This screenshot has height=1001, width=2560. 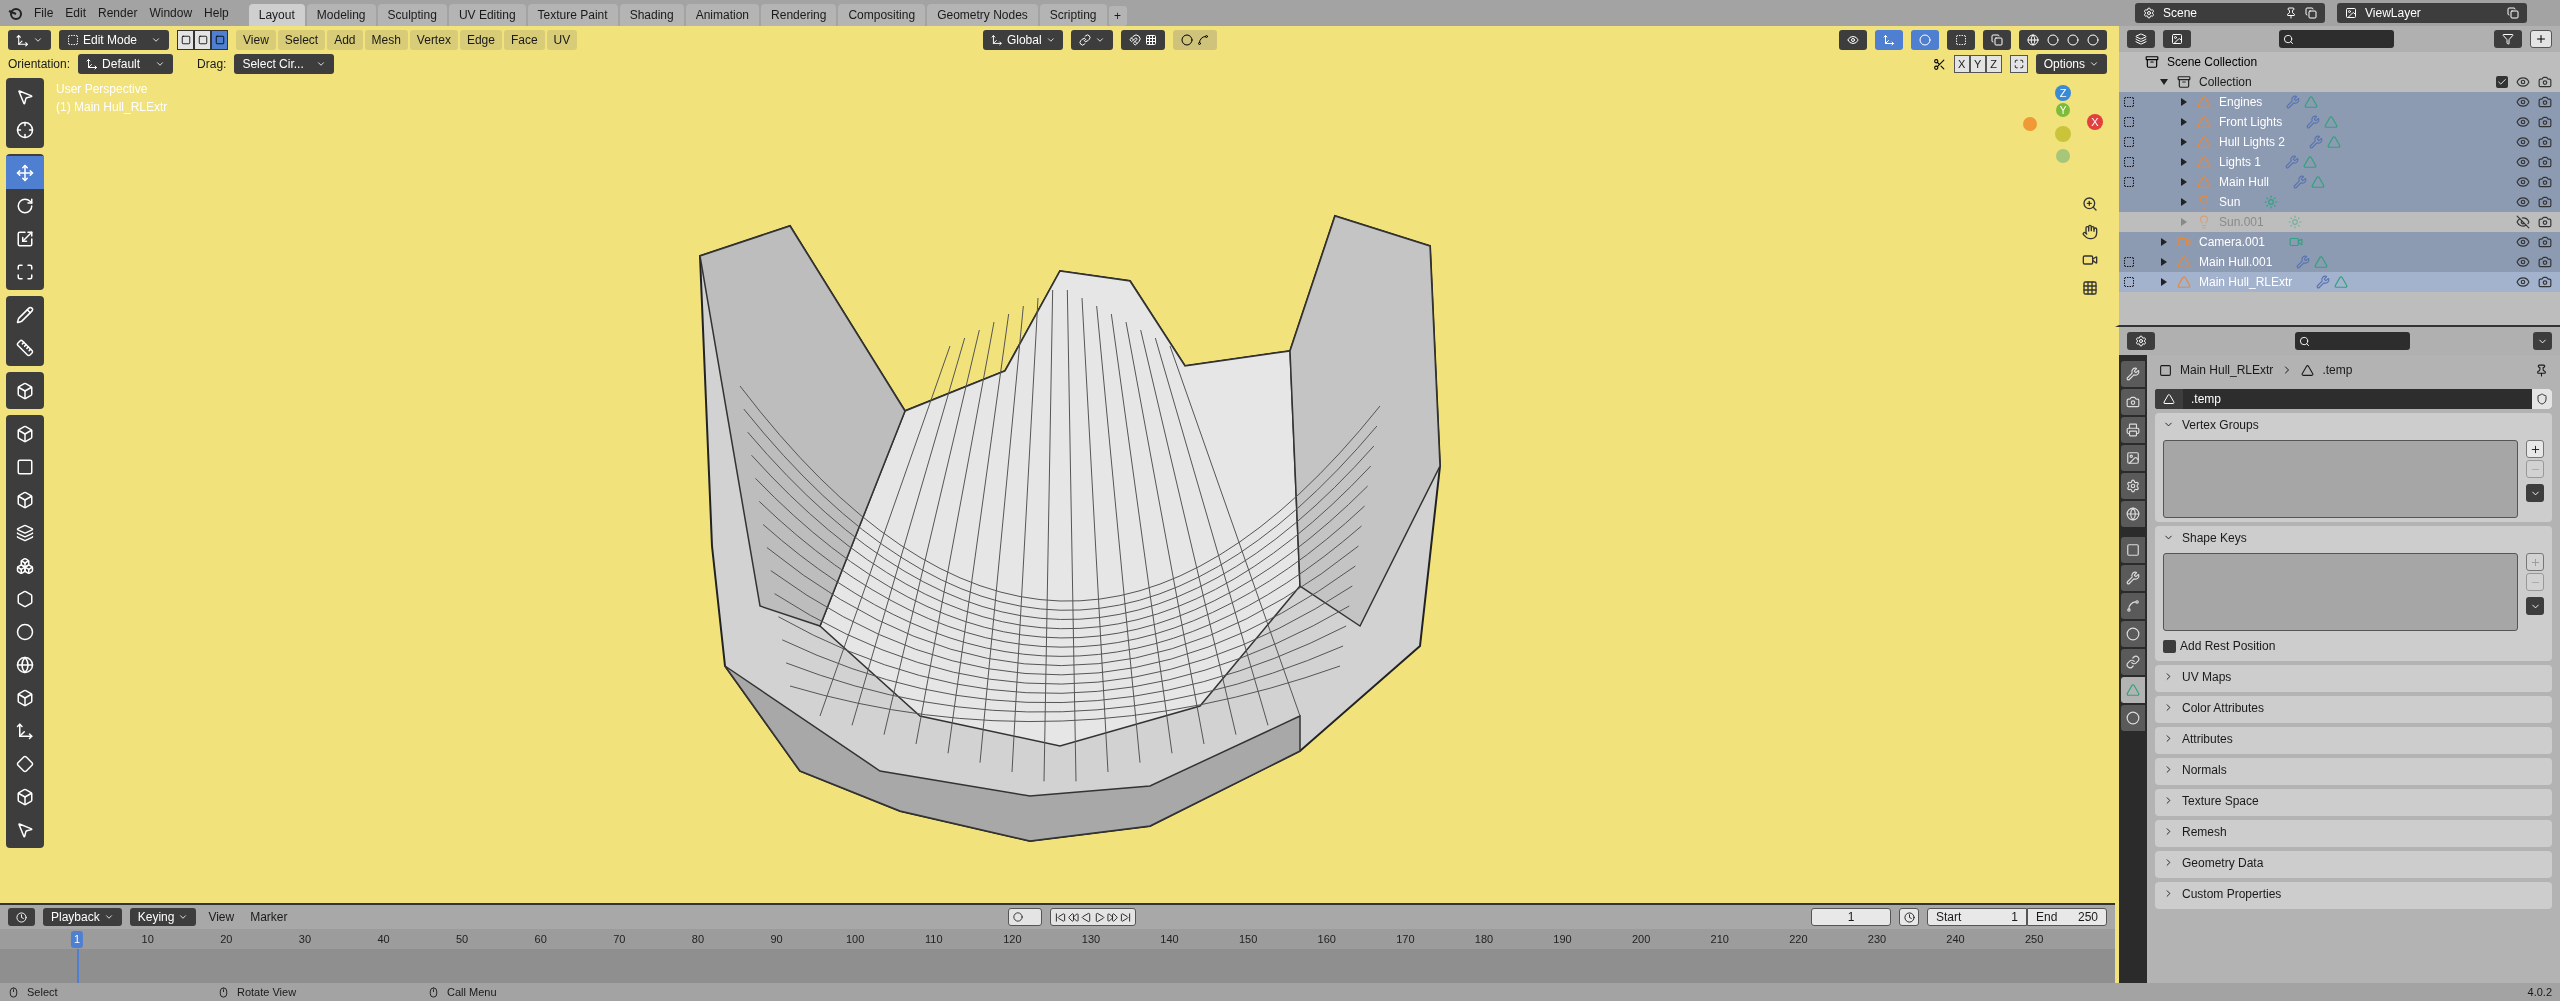 I want to click on frame-number: 120, so click(x=1012, y=939).